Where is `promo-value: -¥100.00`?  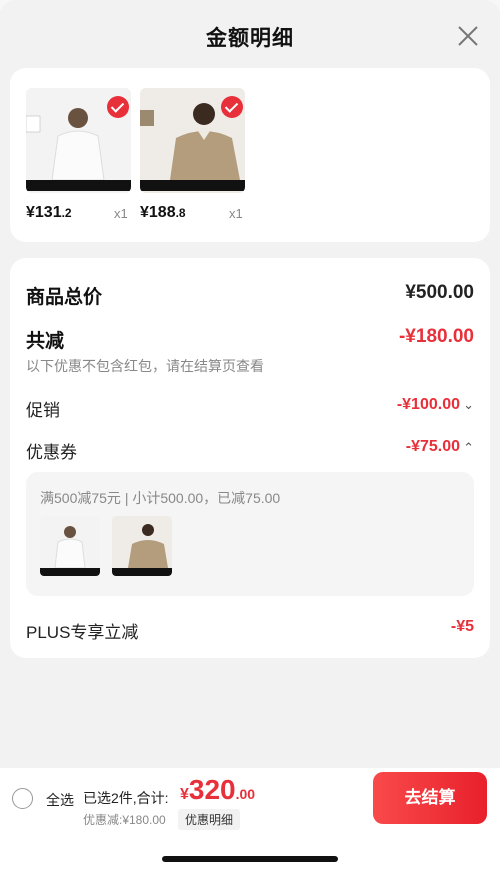 promo-value: -¥100.00 is located at coordinates (428, 404).